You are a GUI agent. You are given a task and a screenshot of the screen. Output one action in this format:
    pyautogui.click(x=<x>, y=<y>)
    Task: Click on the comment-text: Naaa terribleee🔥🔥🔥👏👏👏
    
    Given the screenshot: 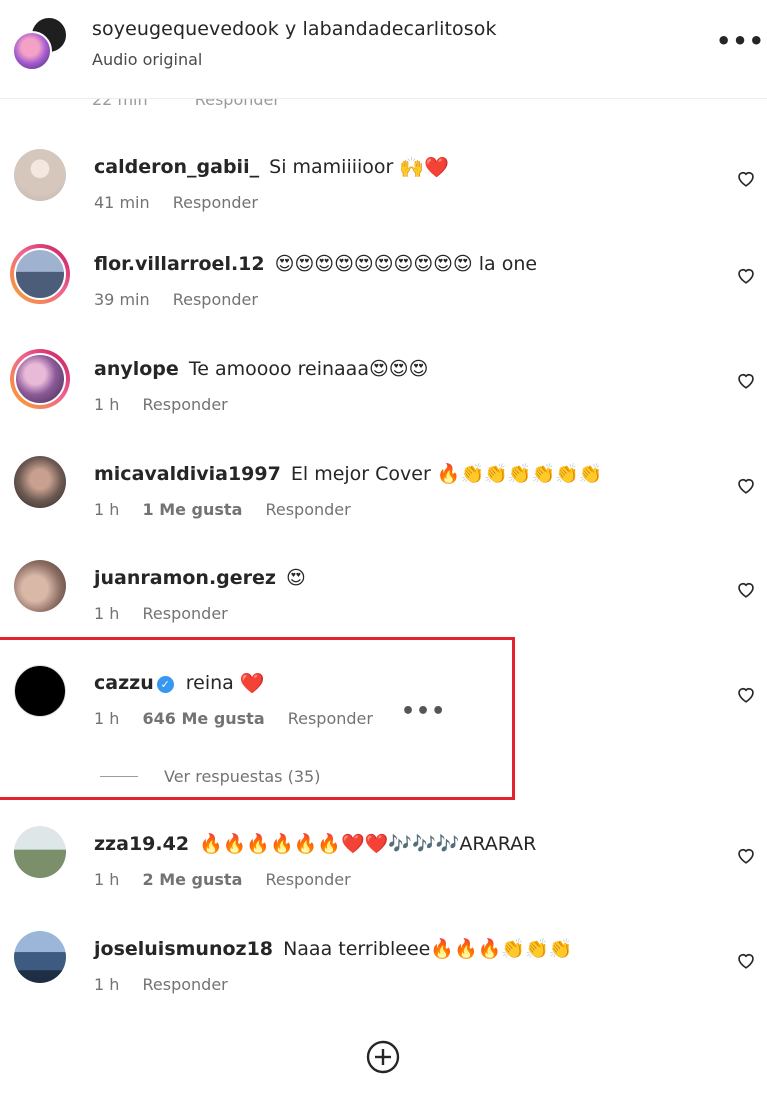 What is the action you would take?
    pyautogui.click(x=428, y=949)
    